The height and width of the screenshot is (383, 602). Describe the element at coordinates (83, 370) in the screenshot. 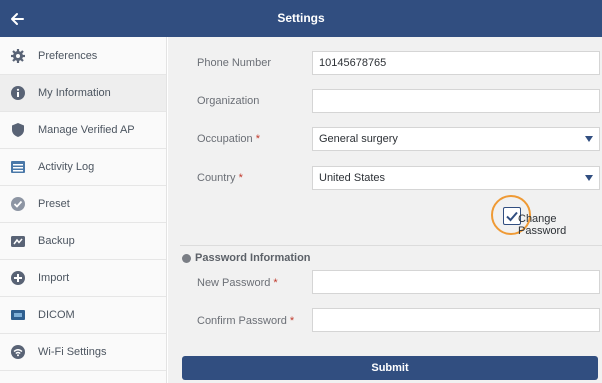

I see `divider` at that location.